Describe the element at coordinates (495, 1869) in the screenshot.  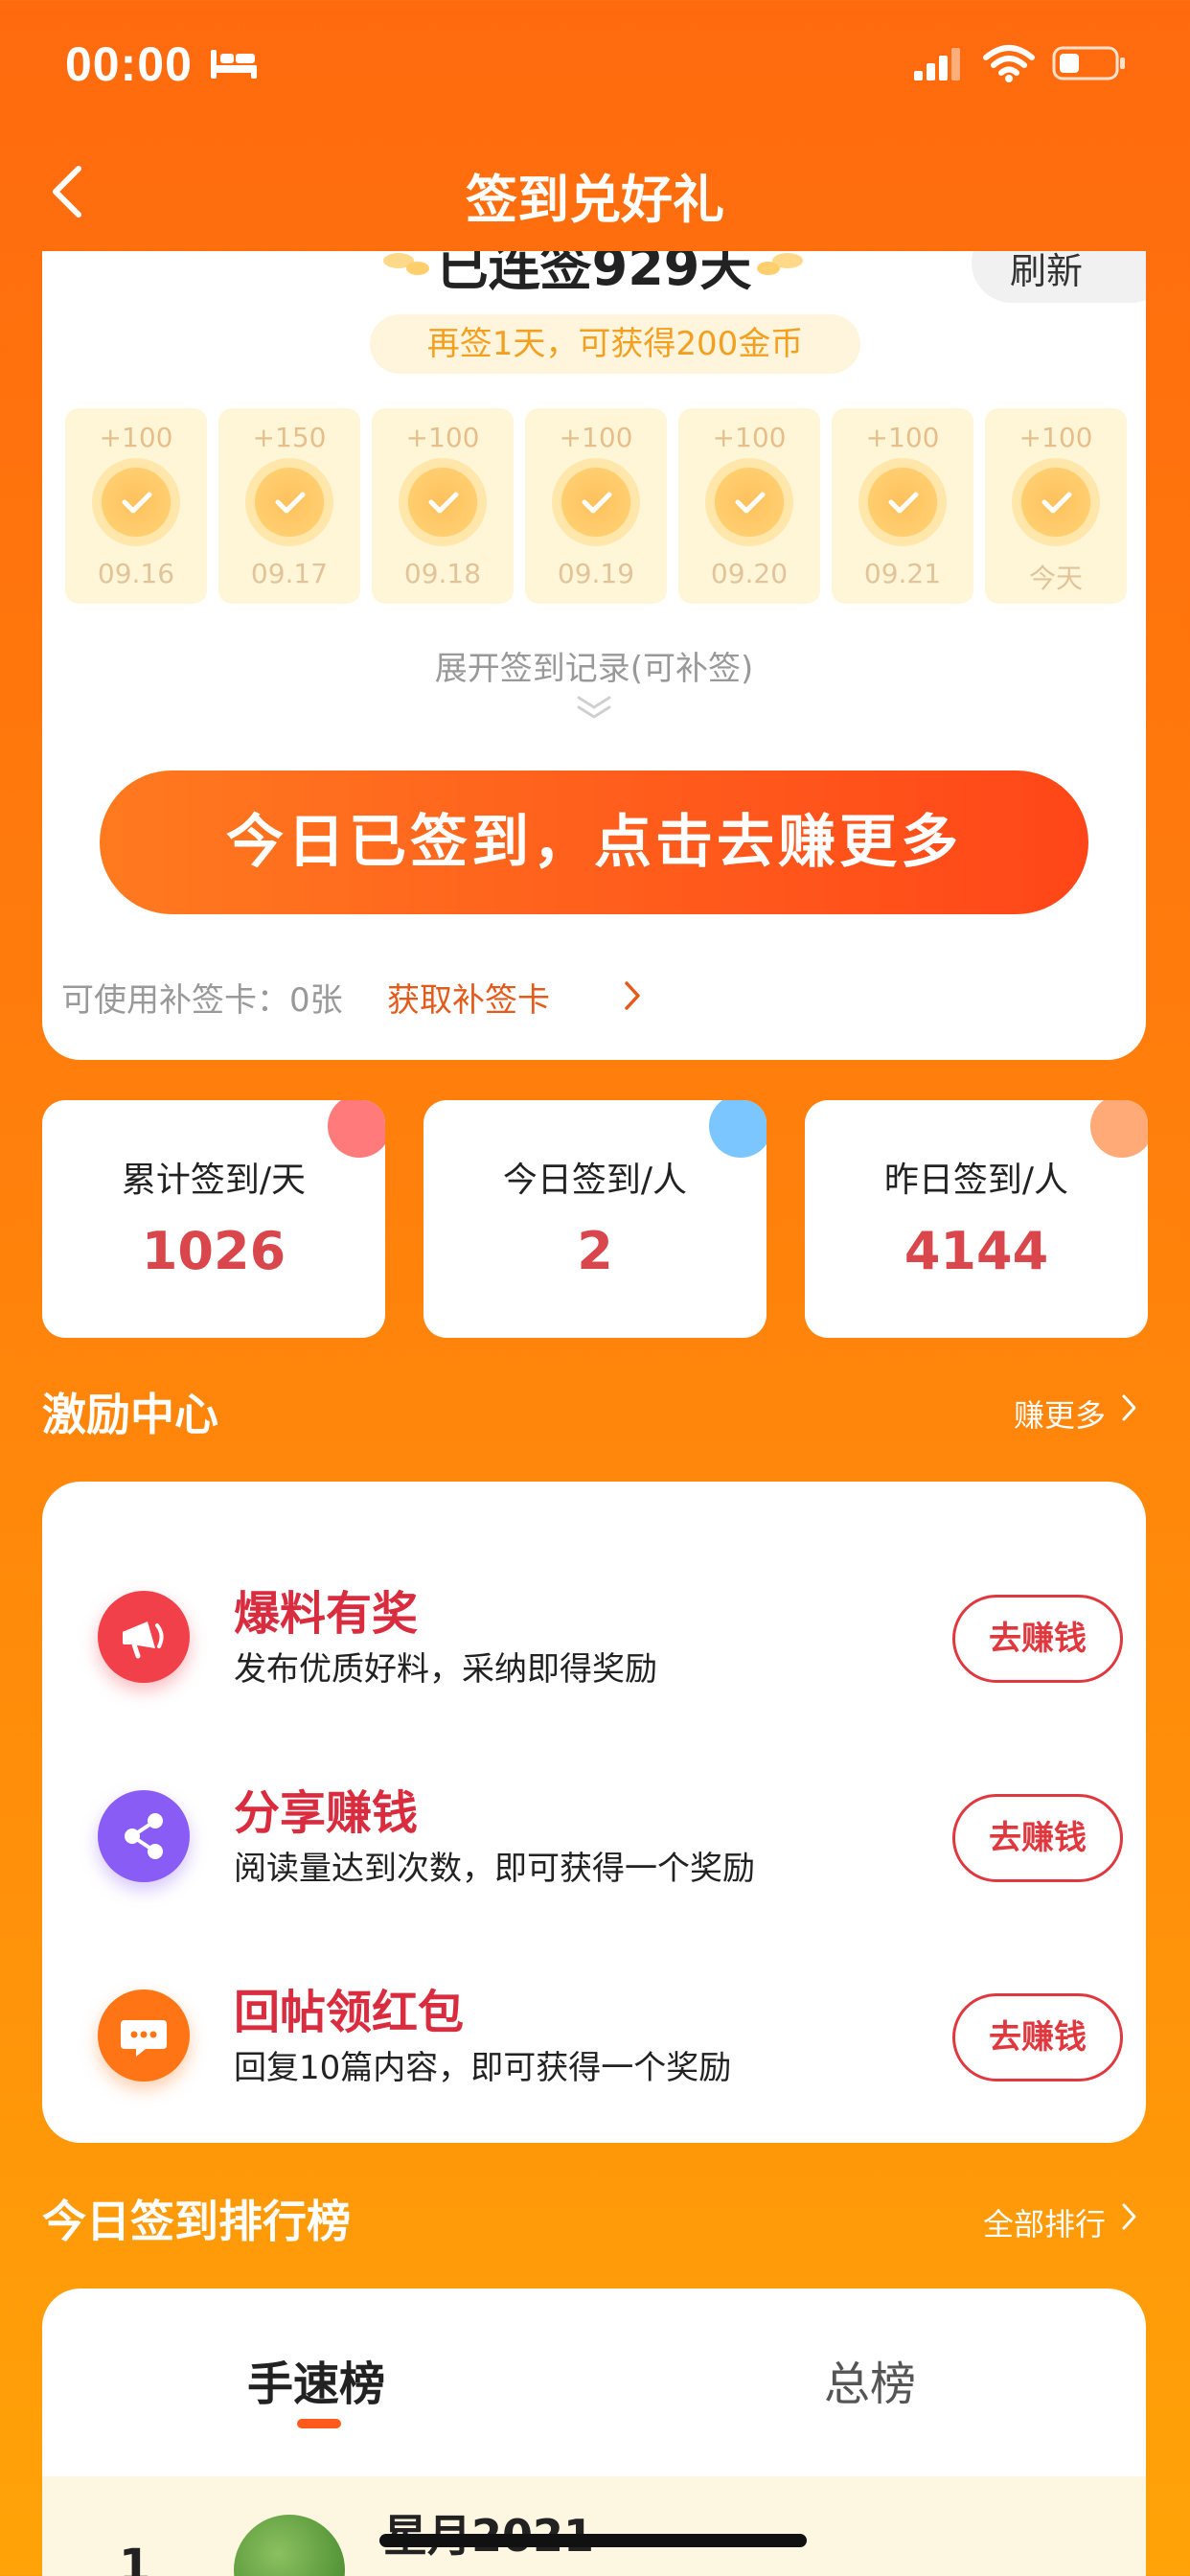
I see `task-description: 阅读量达到次数，即可获得一个奖励` at that location.